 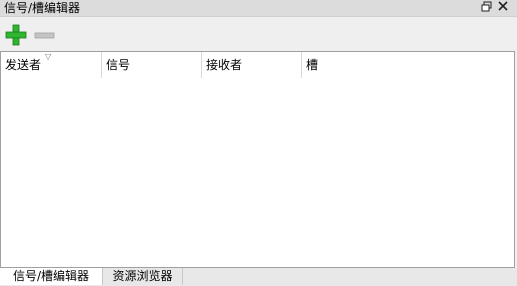 I want to click on column-header-receiver: 接收者, so click(x=252, y=65).